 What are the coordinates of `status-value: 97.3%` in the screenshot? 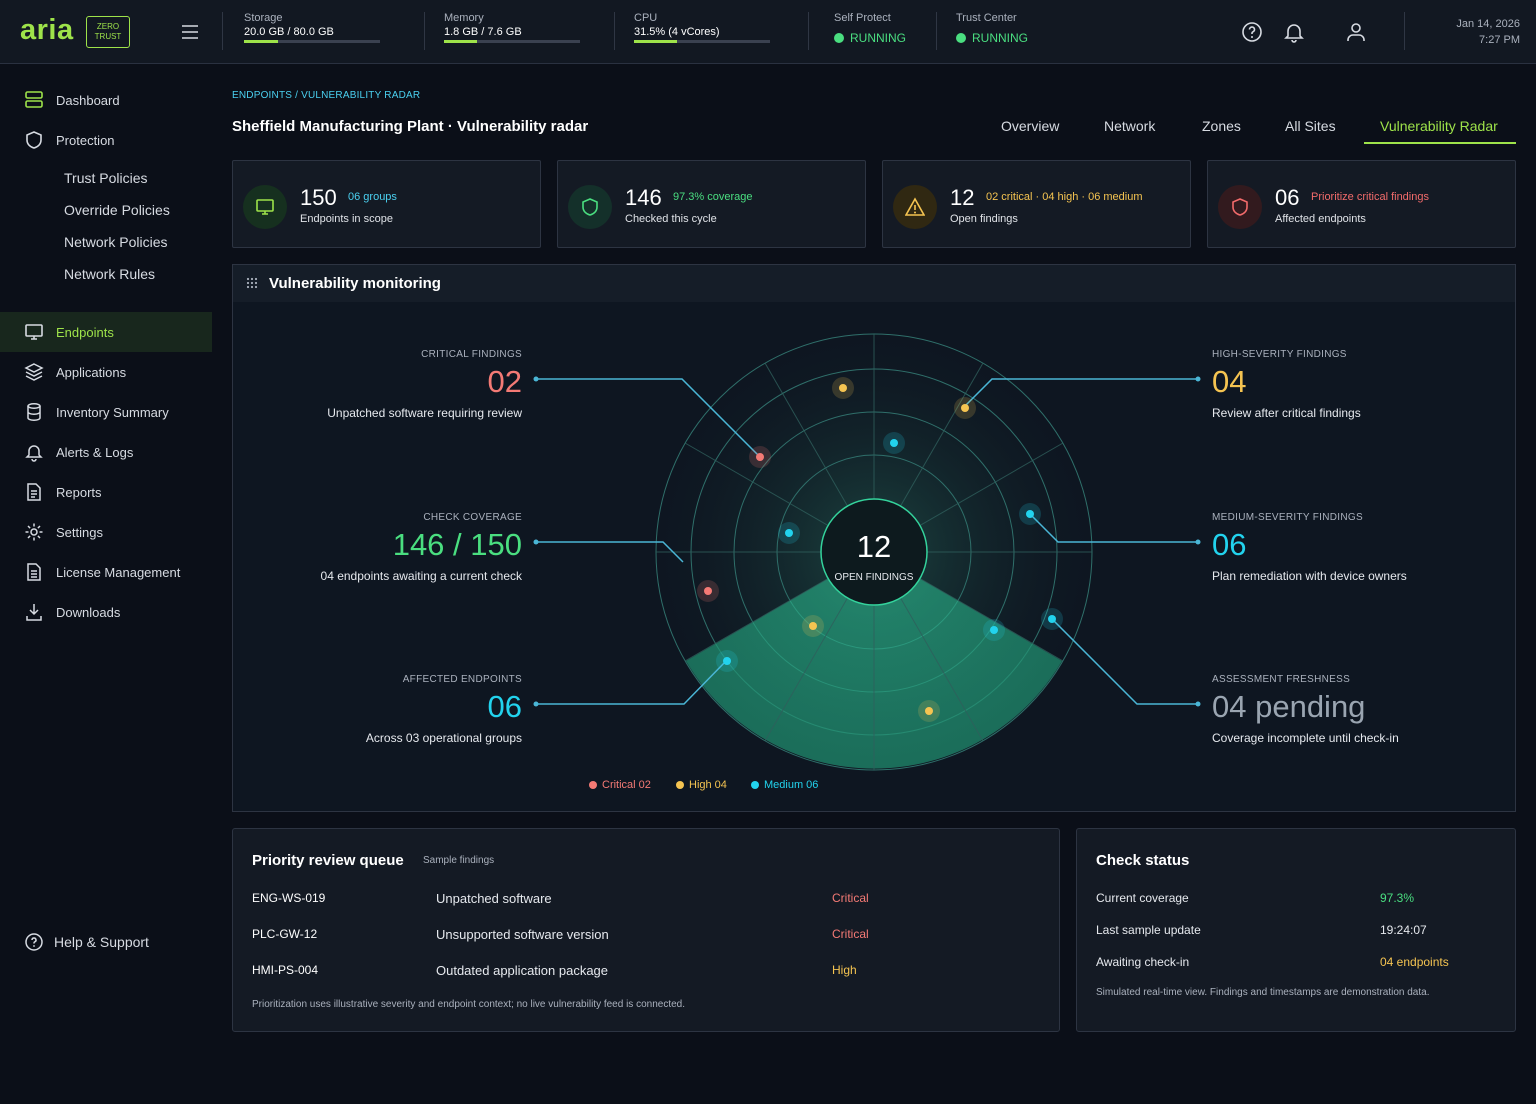 It's located at (1397, 898).